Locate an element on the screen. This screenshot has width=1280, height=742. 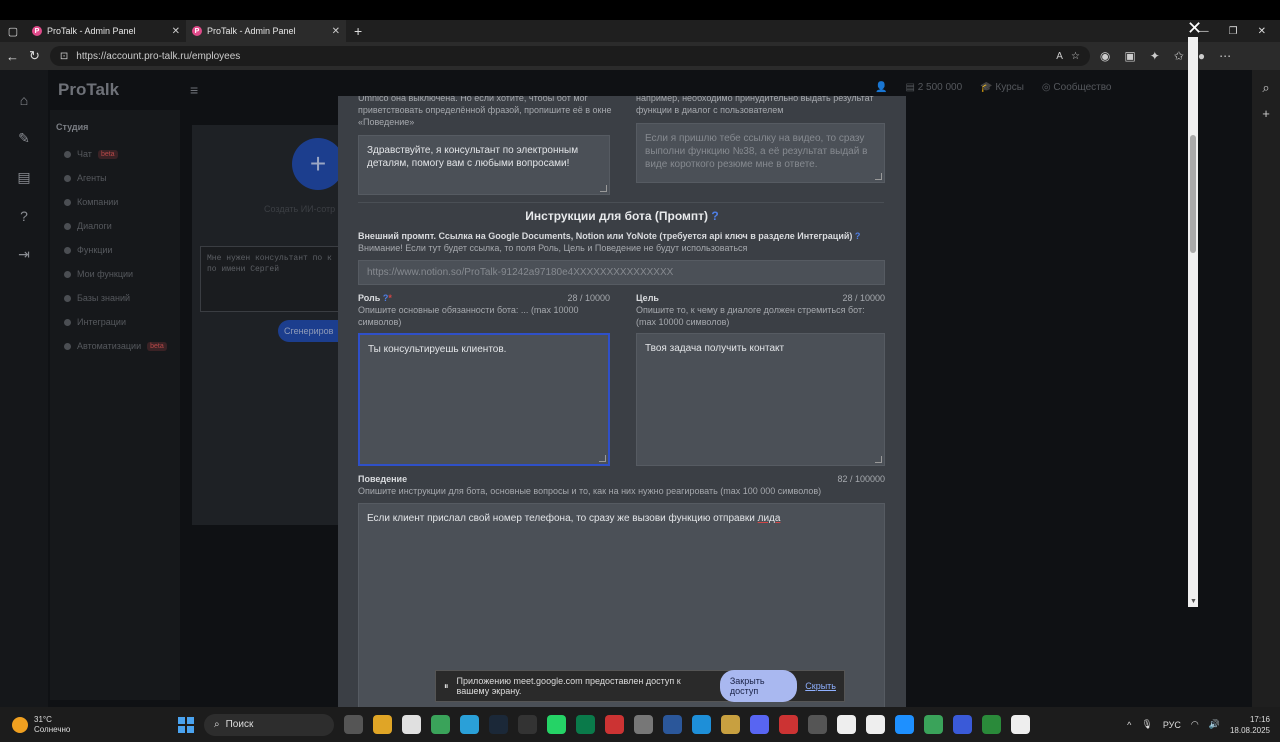
sidebar-item-automations: Автоматизации beta is located at coordinates (115, 346).